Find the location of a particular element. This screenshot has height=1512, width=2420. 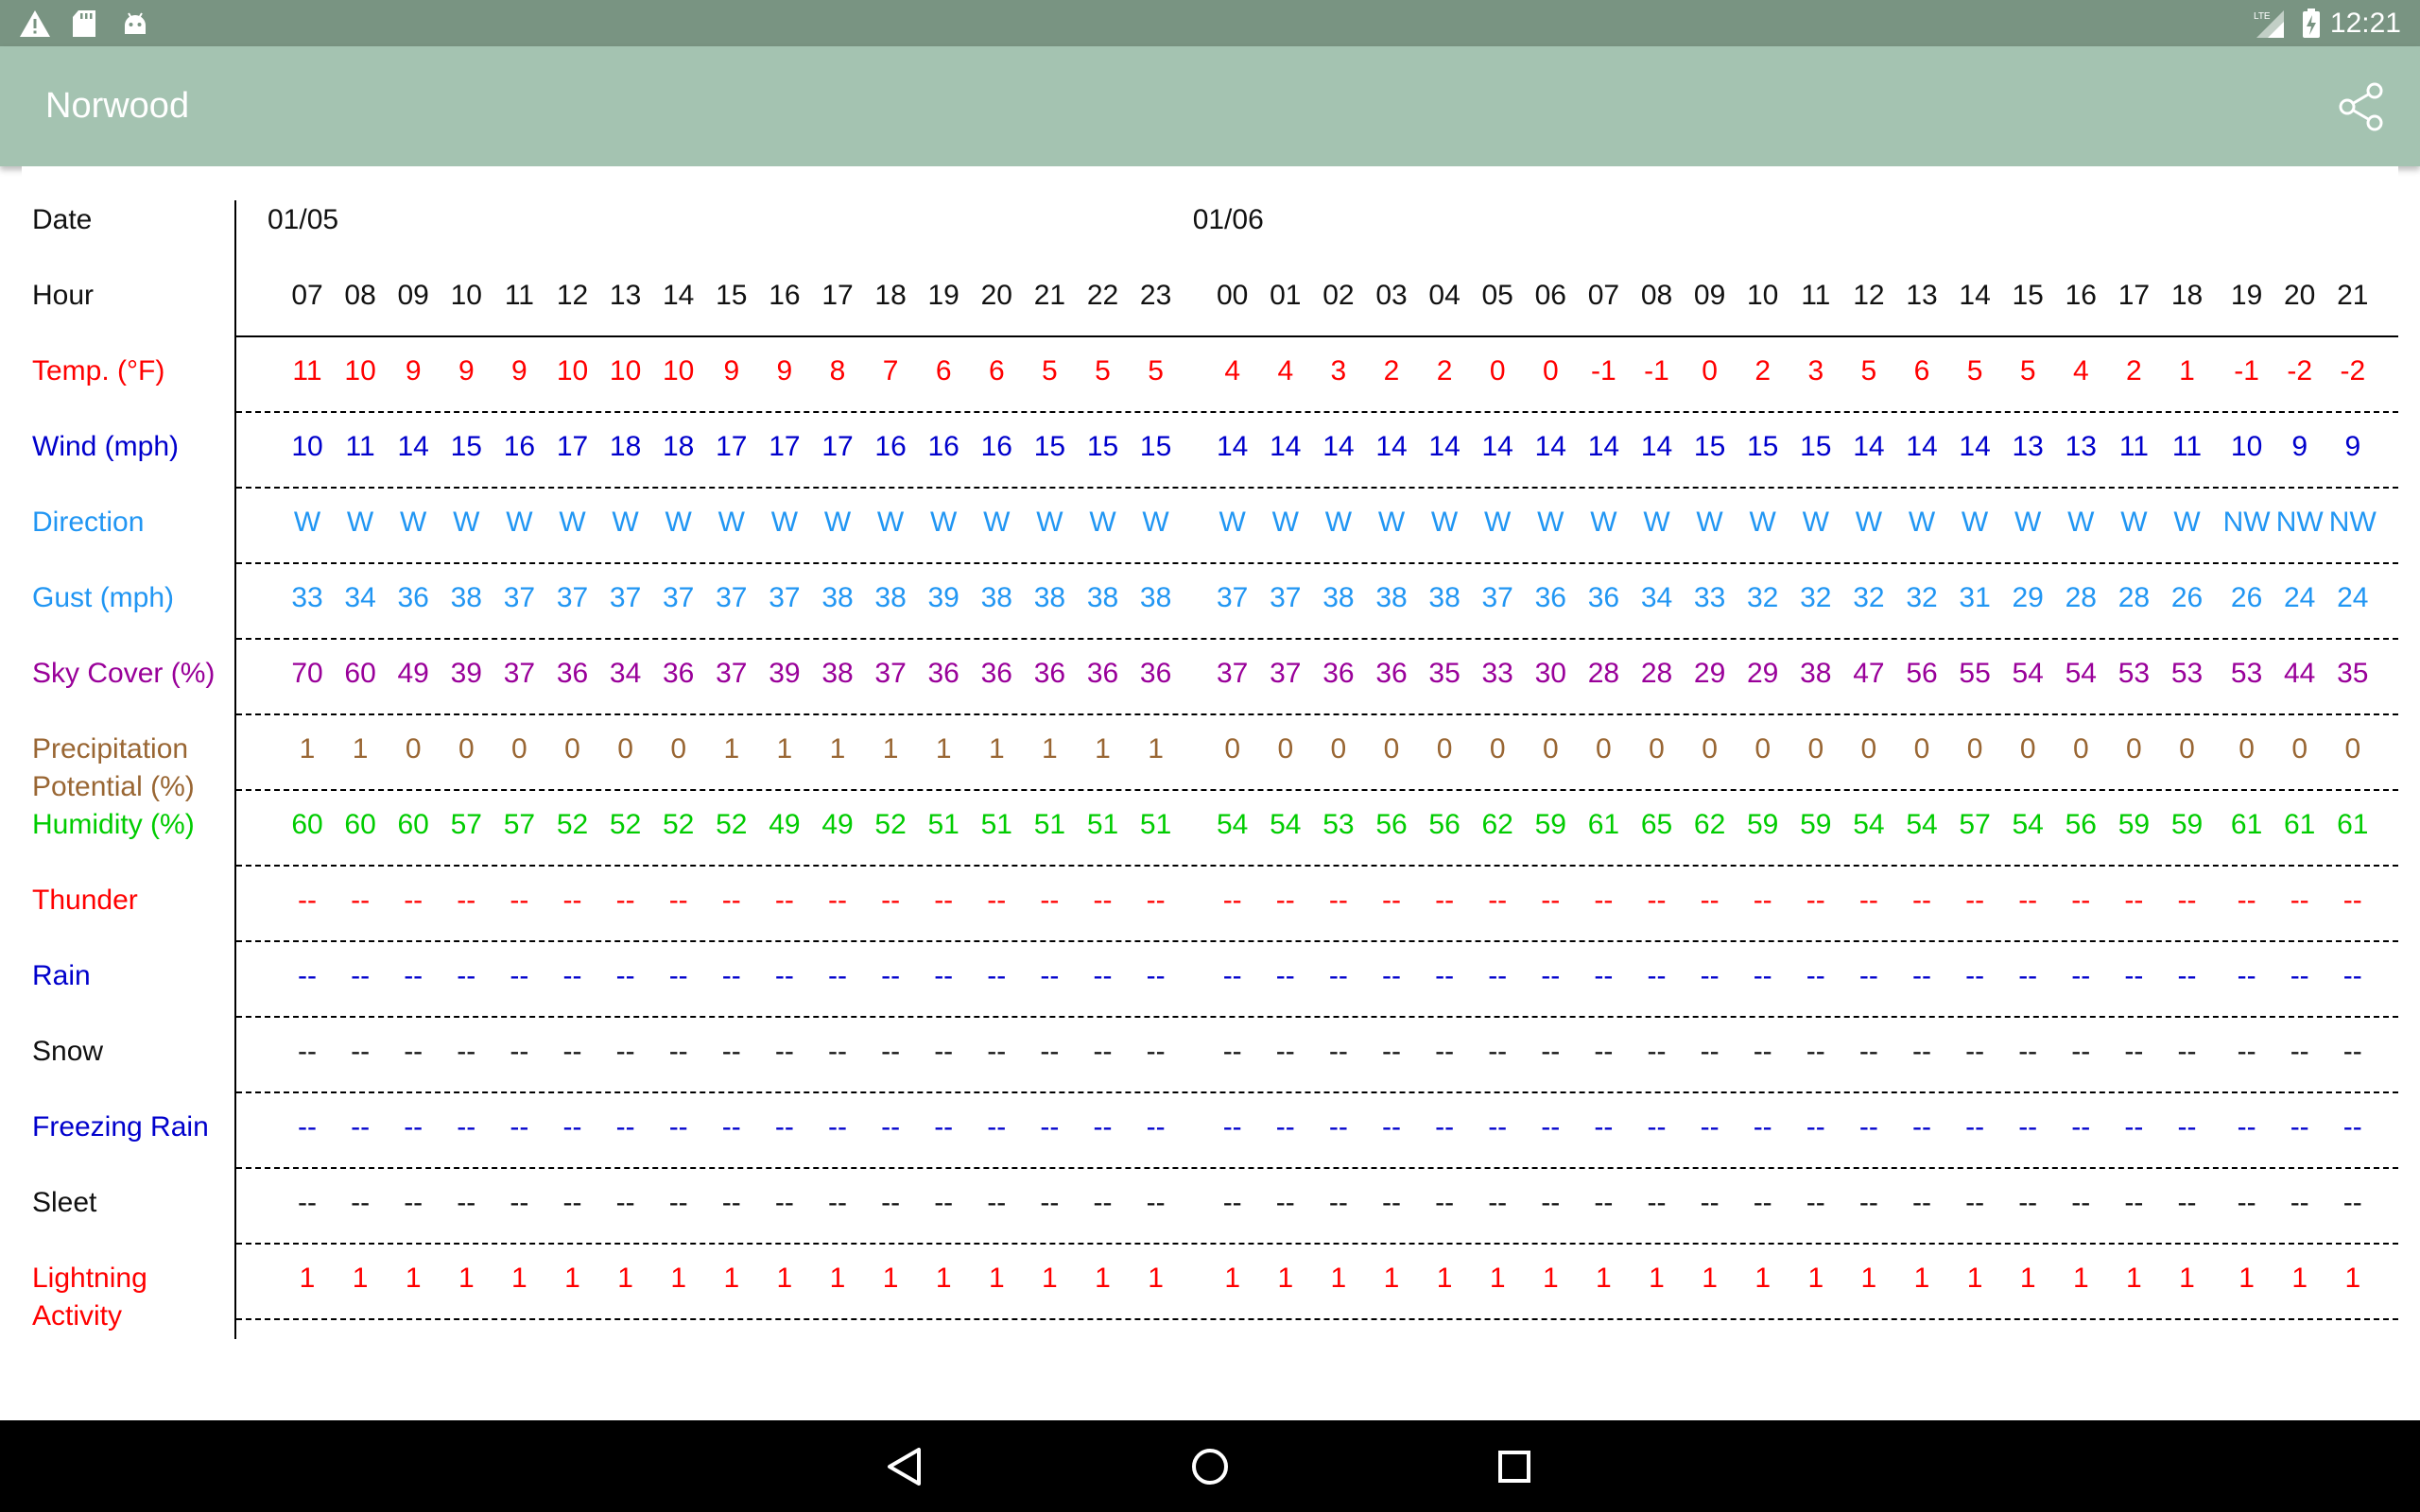

table-cell: 12 is located at coordinates (1869, 295).